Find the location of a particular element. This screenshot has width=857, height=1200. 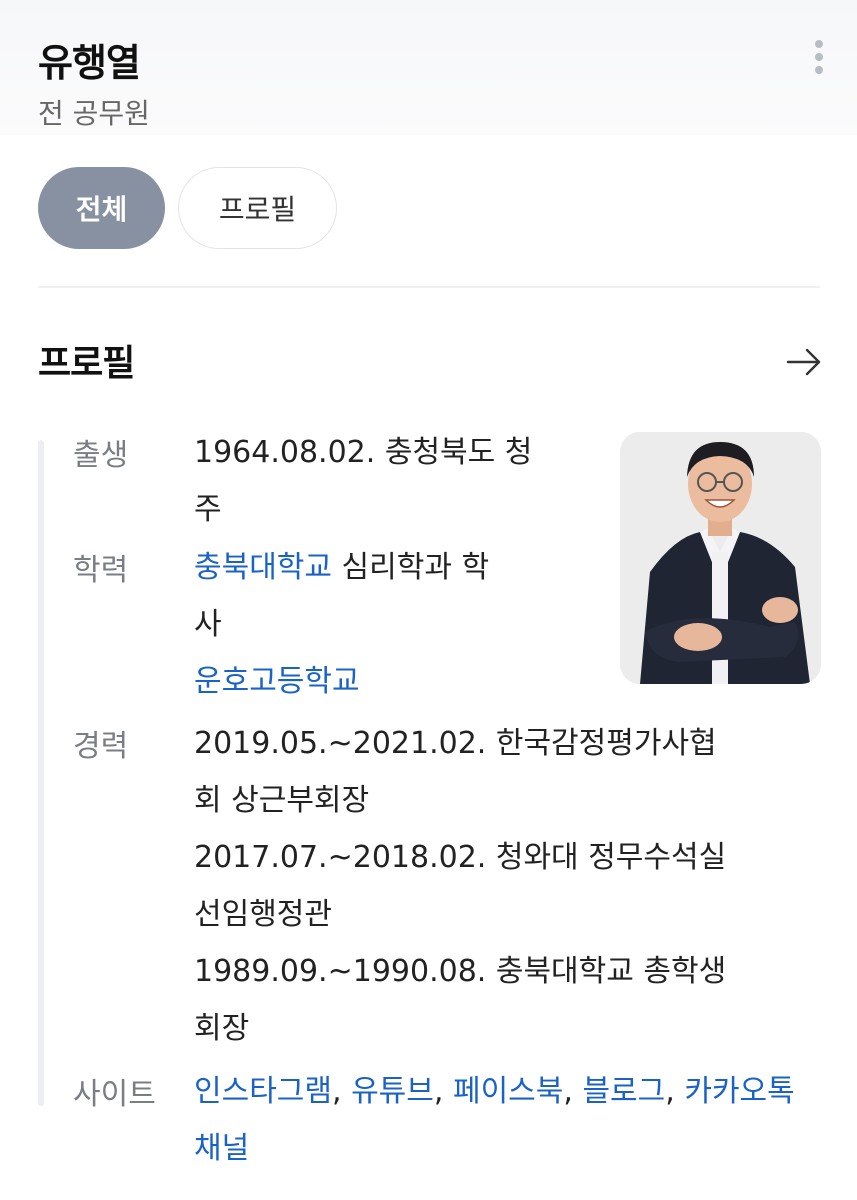

education-line-1: 충북대학교 심리학과 학 is located at coordinates (341, 567).